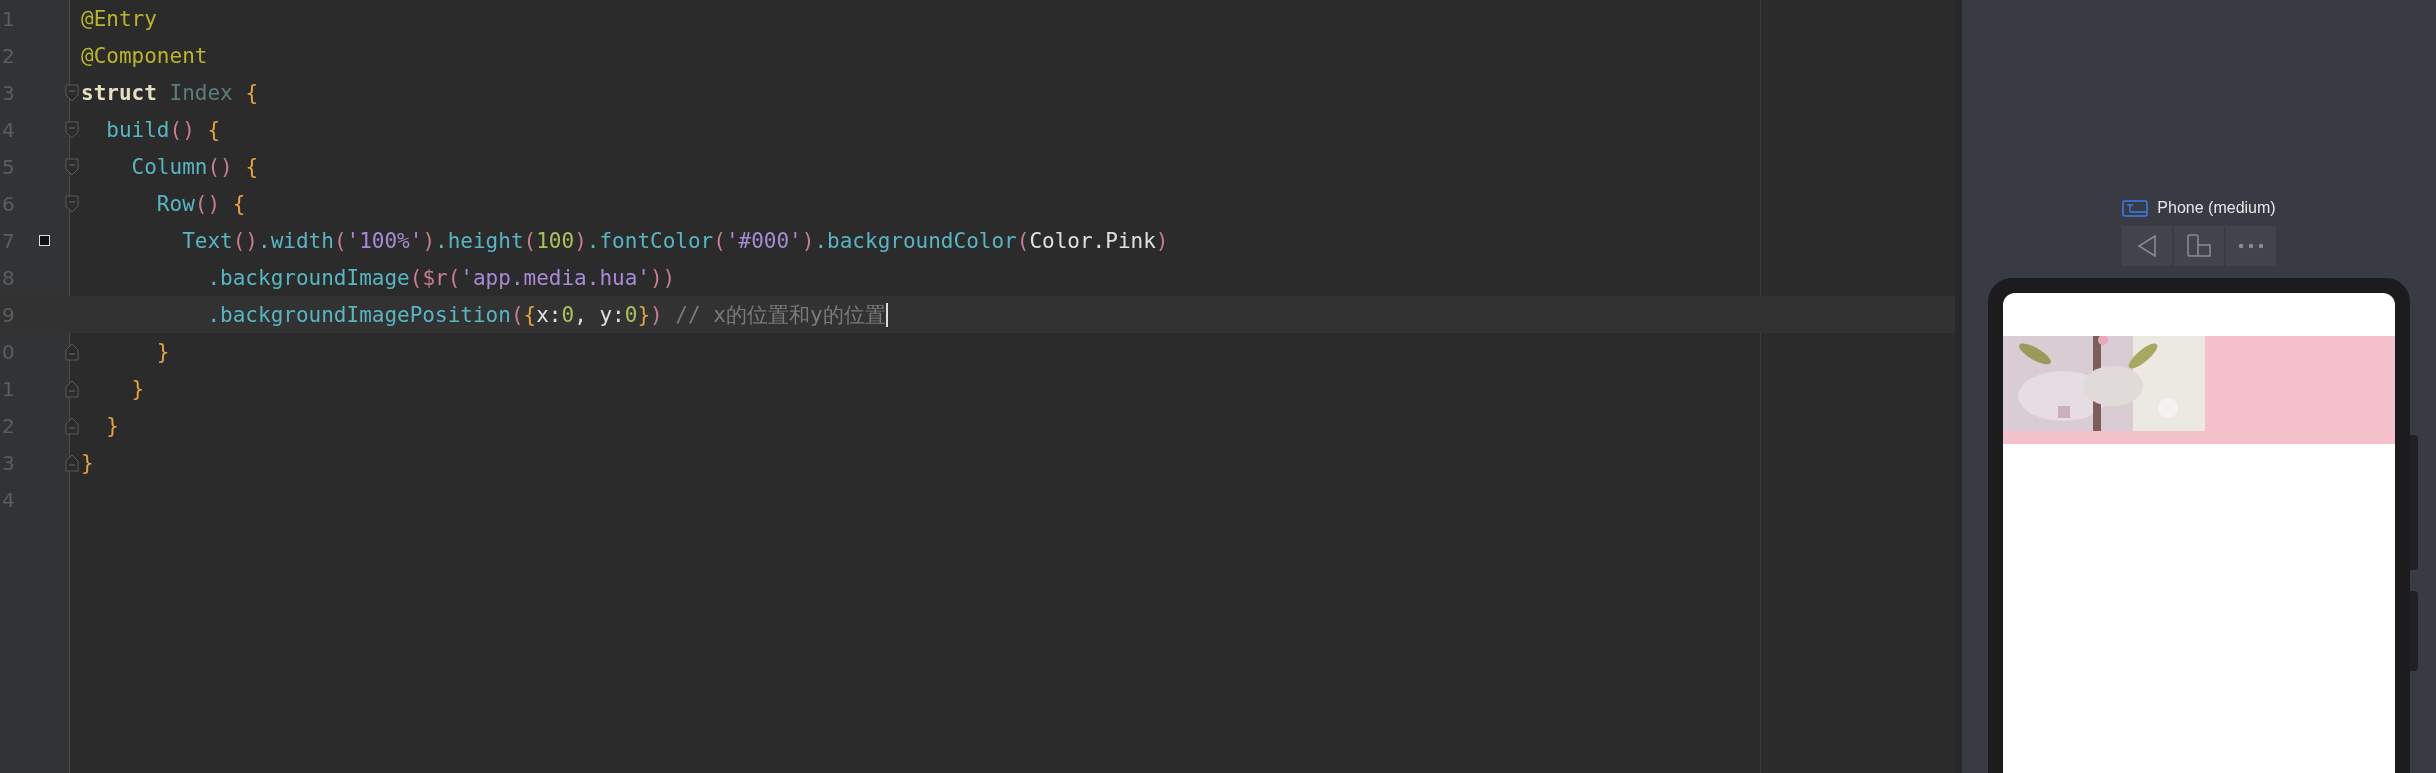  What do you see at coordinates (886, 314) in the screenshot?
I see `text-caret` at bounding box center [886, 314].